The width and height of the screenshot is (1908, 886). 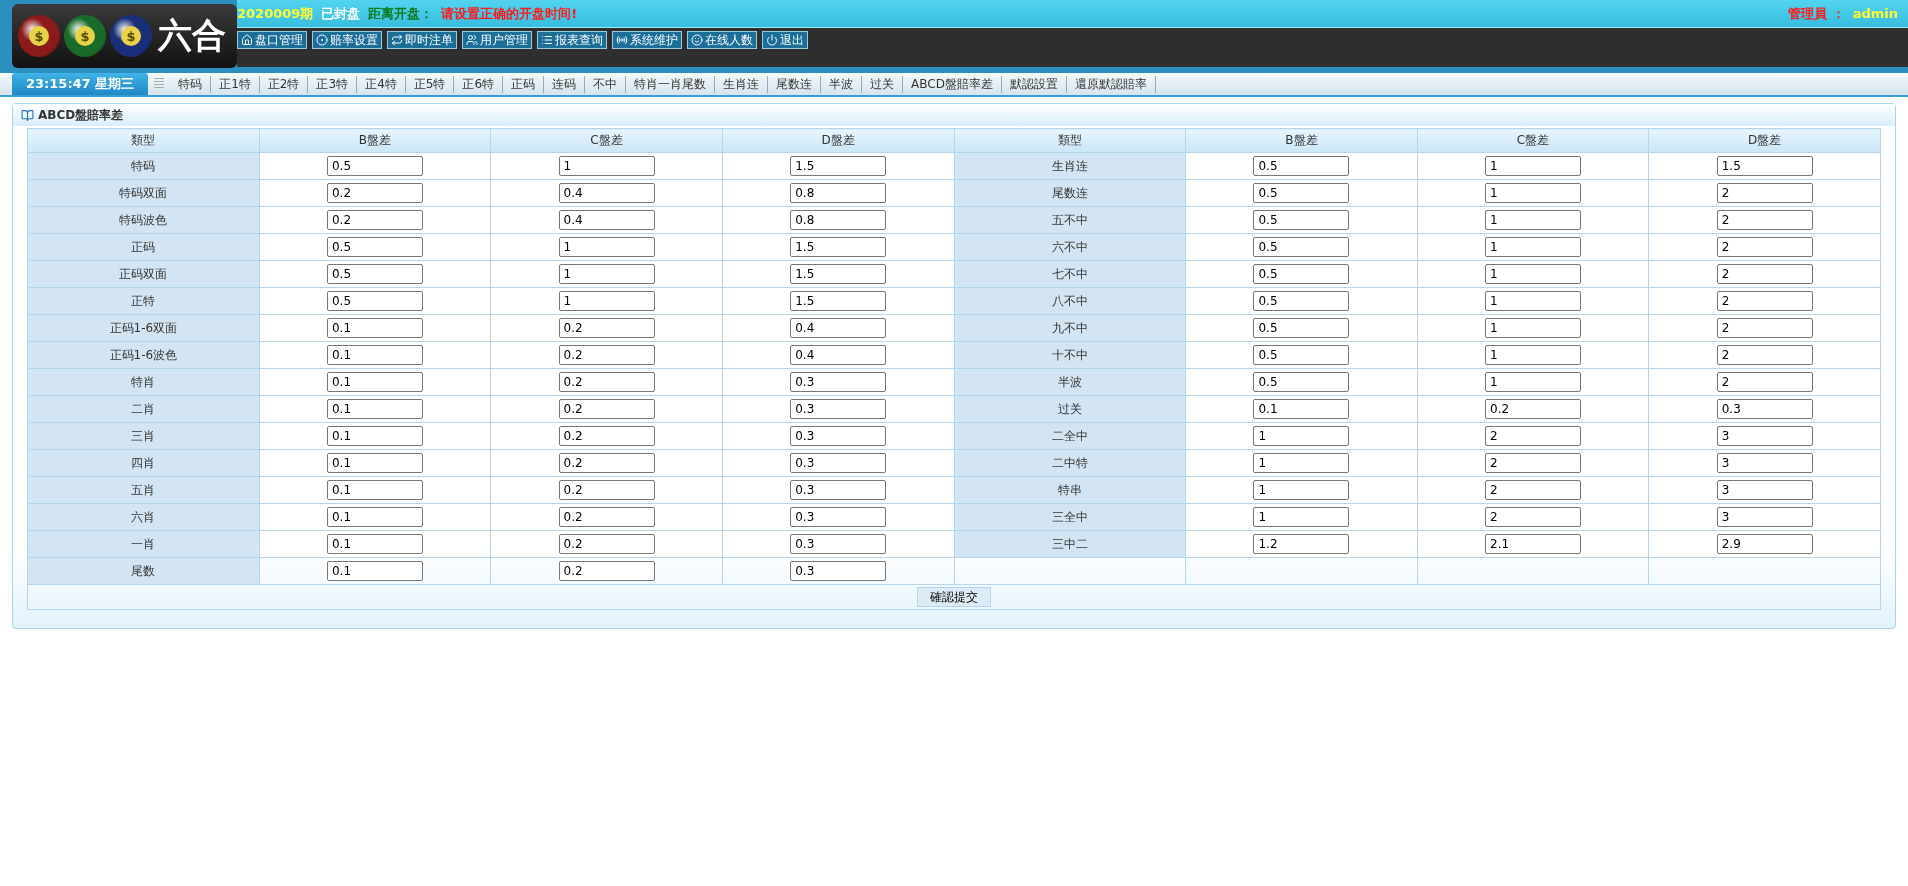 I want to click on tab: 生肖连, so click(x=742, y=84).